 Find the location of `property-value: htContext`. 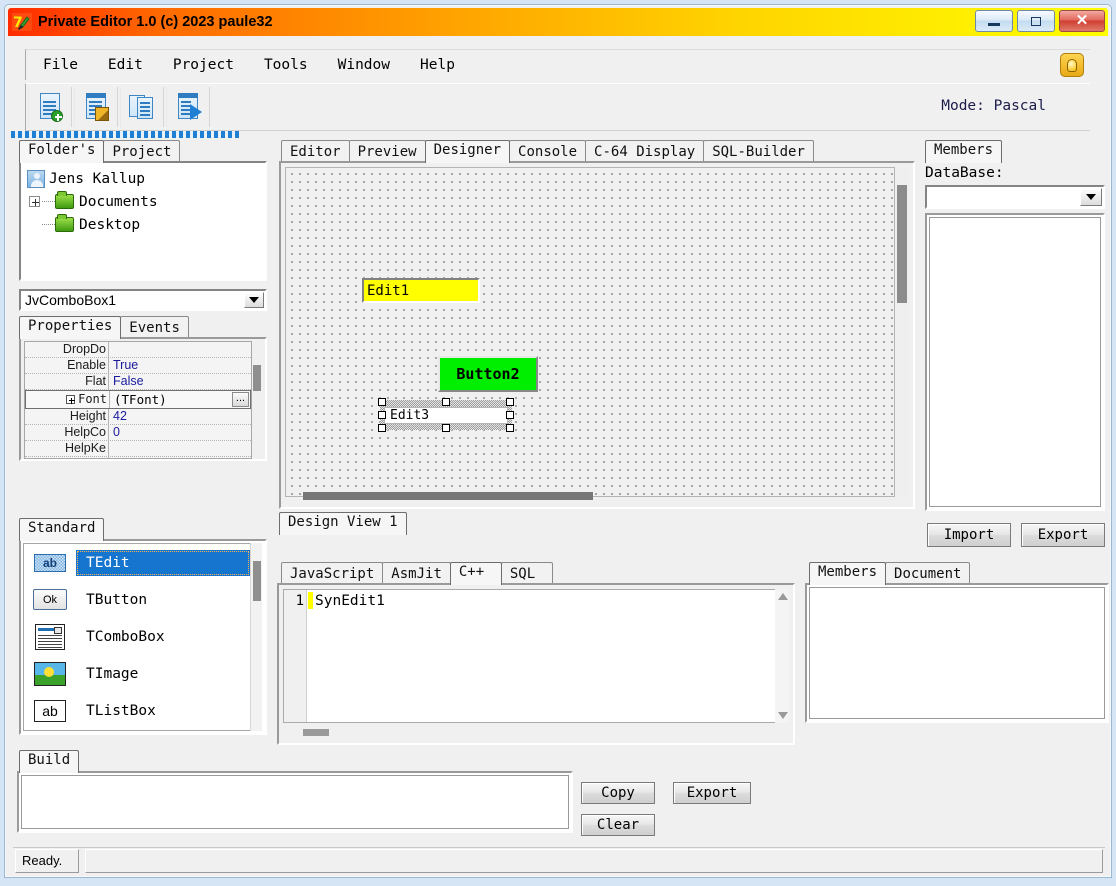

property-value: htContext is located at coordinates (180, 457).